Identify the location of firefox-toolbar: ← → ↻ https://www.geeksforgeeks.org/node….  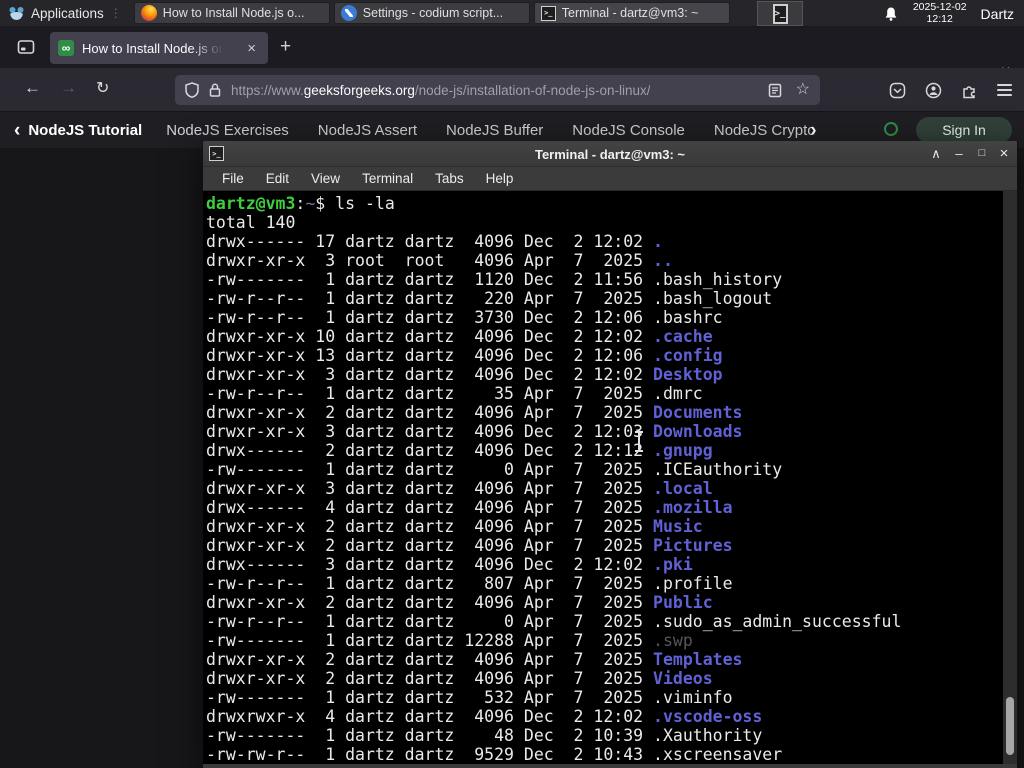
(512, 90).